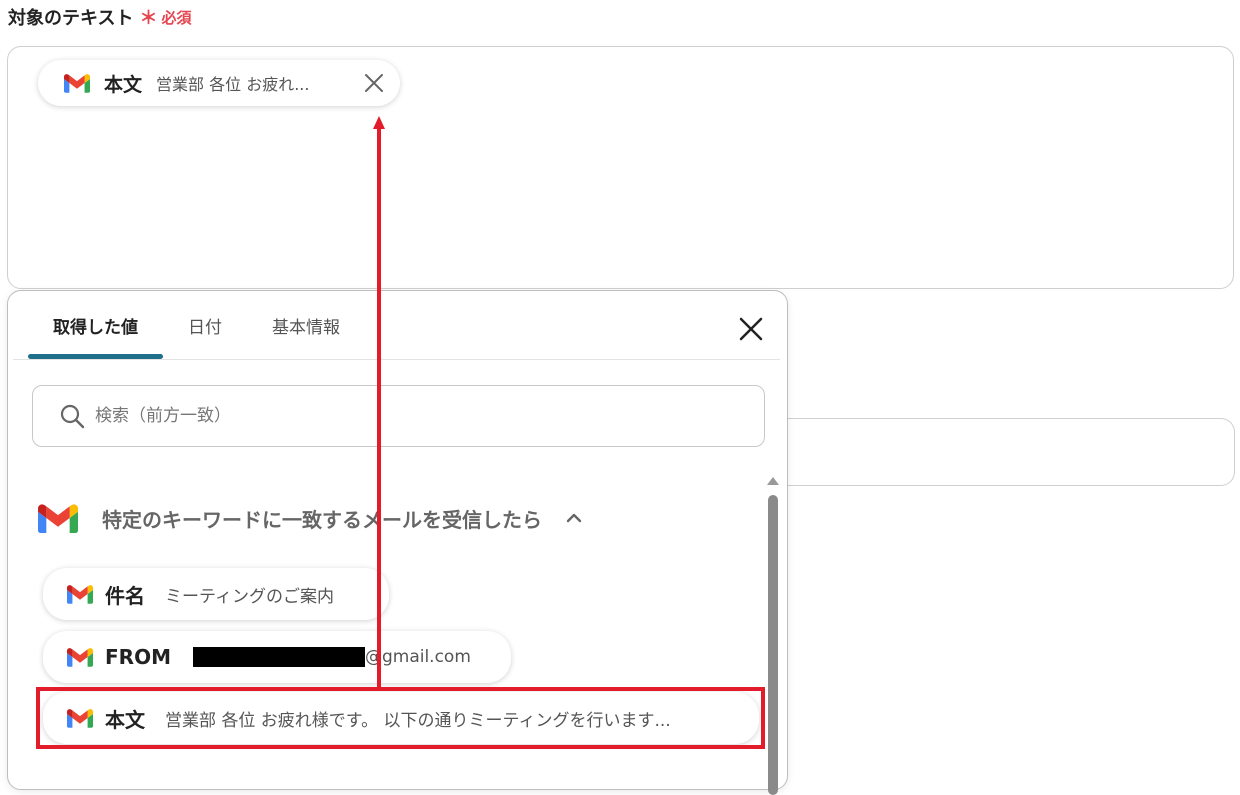 The height and width of the screenshot is (795, 1240). What do you see at coordinates (1007, 452) in the screenshot?
I see `secondary-input-field` at bounding box center [1007, 452].